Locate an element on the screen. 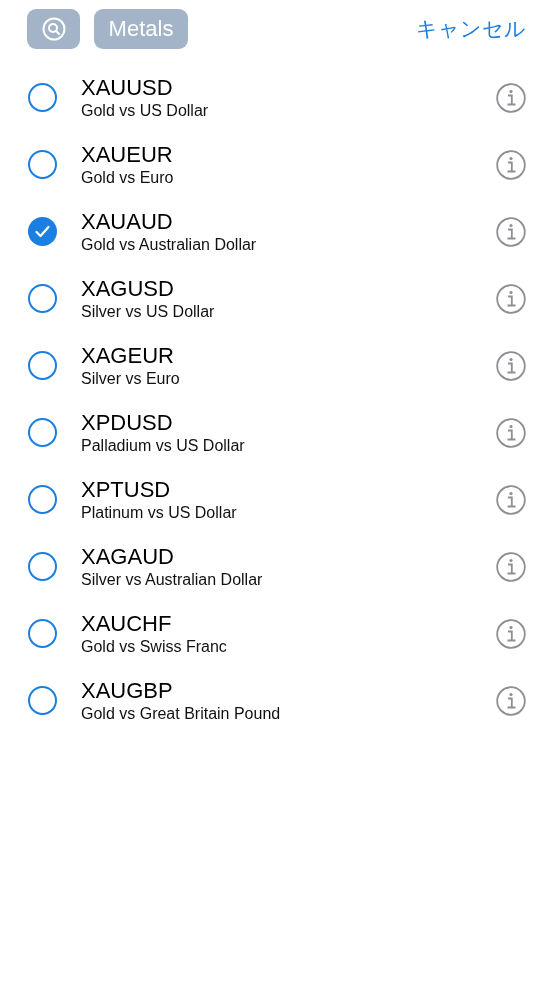 The image size is (554, 1006). symbol-description: Palladium vs US Dollar is located at coordinates (163, 445).